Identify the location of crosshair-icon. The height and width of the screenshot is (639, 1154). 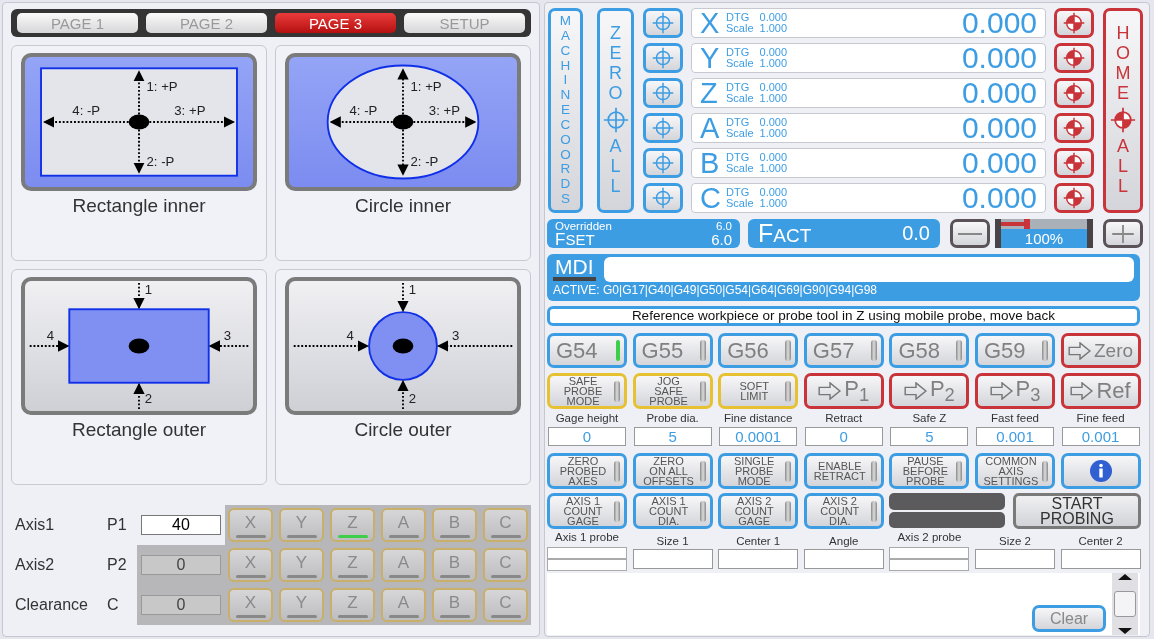
(663, 23).